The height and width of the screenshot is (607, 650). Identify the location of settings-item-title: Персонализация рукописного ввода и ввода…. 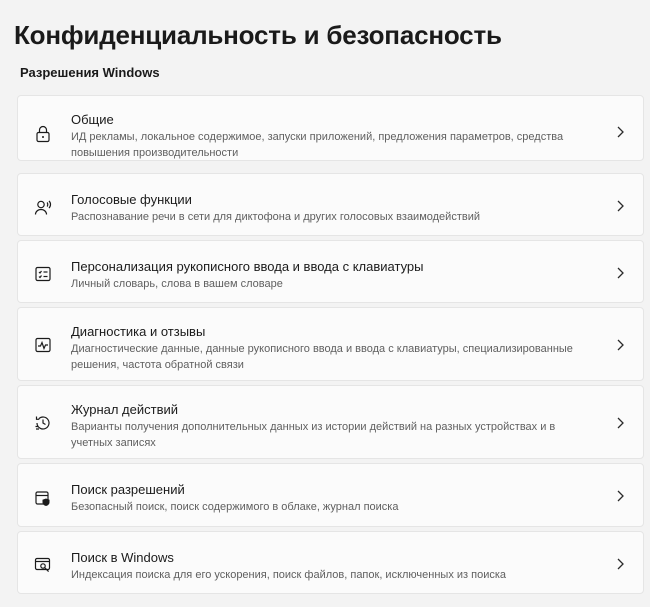
(247, 266).